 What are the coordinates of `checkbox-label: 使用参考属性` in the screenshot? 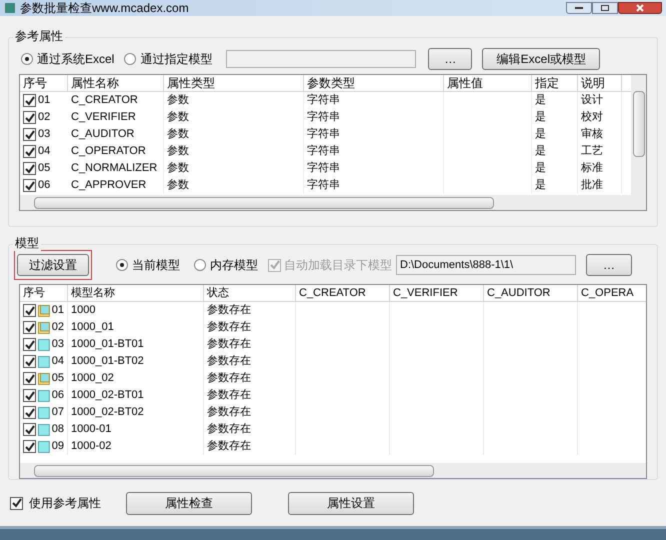 It's located at (65, 503).